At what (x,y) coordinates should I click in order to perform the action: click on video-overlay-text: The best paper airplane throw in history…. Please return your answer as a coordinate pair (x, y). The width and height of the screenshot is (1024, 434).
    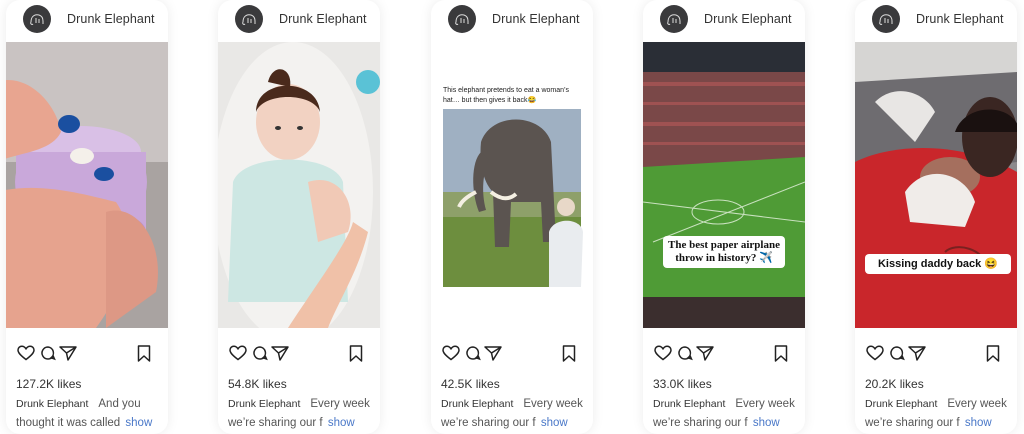
    Looking at the image, I should click on (724, 252).